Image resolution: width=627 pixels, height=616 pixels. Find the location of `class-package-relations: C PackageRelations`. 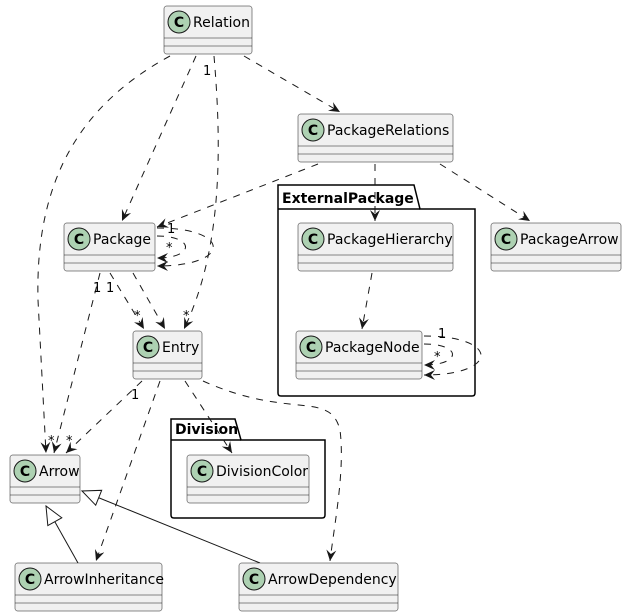

class-package-relations: C PackageRelations is located at coordinates (375, 138).